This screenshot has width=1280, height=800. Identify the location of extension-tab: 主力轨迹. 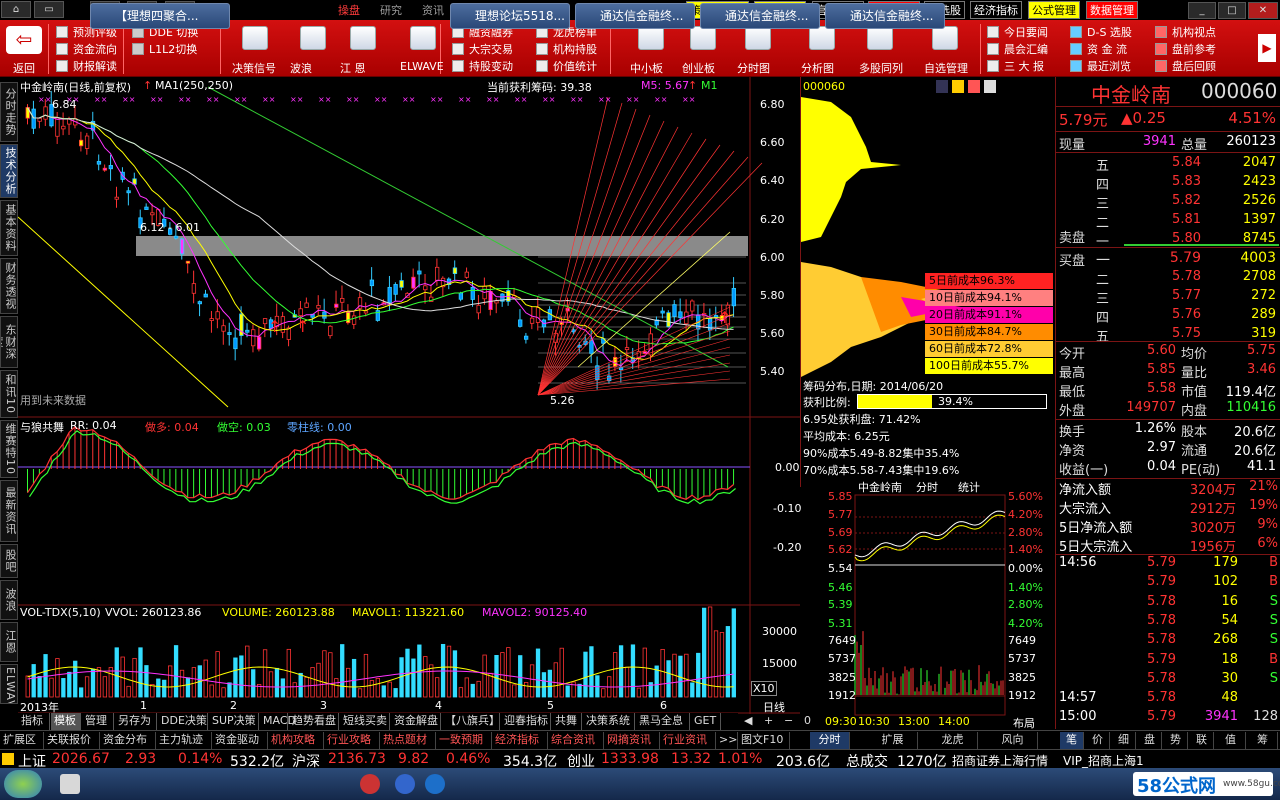
(184, 740).